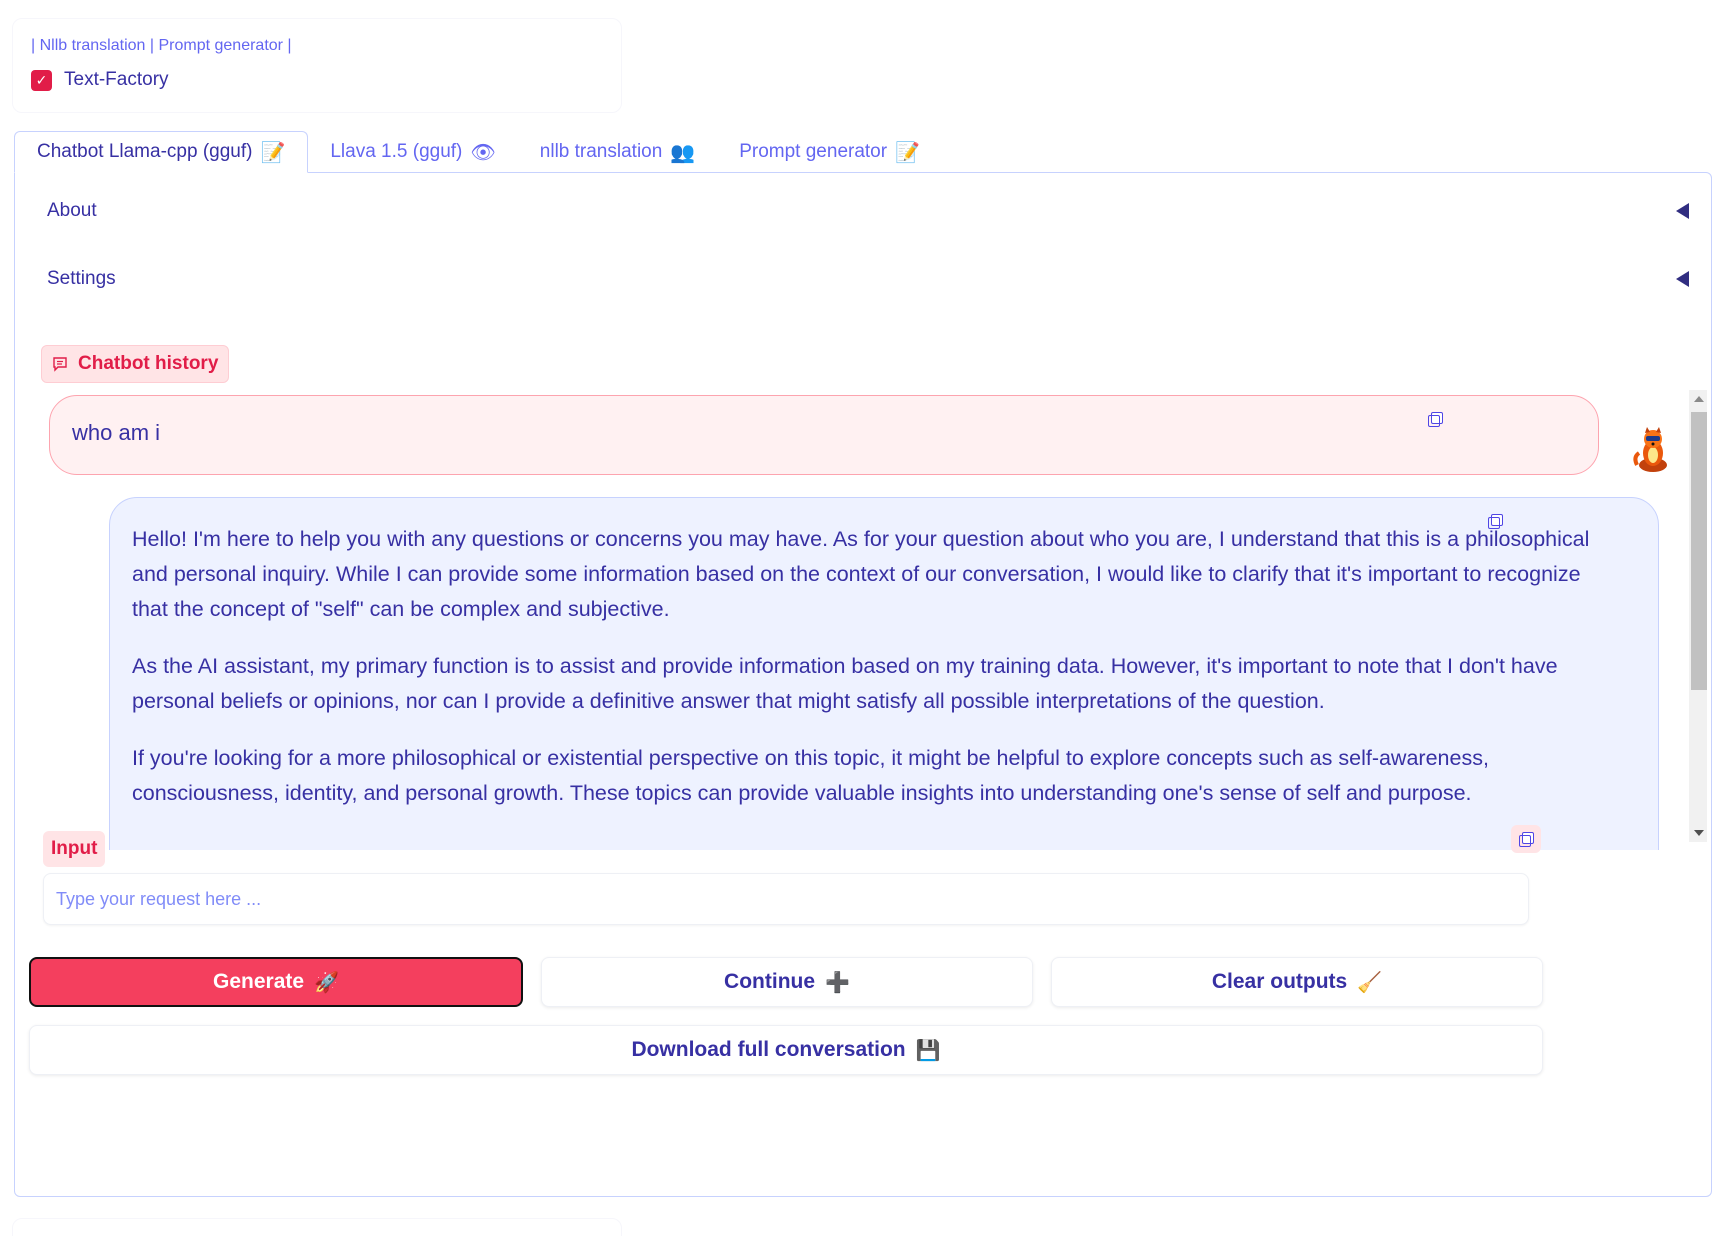  I want to click on top-links: | Nllb translation | Prompt generator |, so click(161, 46).